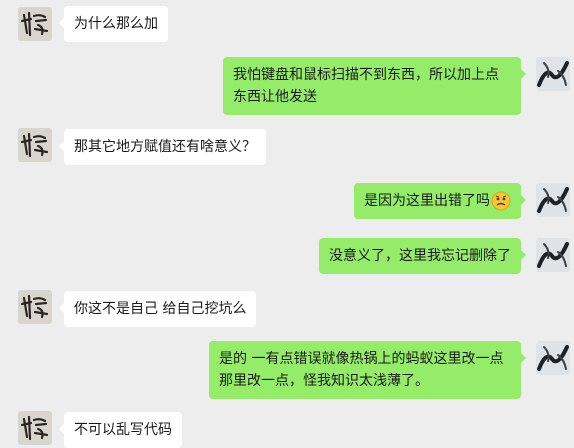 Image resolution: width=574 pixels, height=448 pixels. What do you see at coordinates (361, 370) in the screenshot?
I see `message-text: 是的 一有点错误就像热锅上的蚂蚁这里改一点那里改一点，怪我知识太浅薄了。` at bounding box center [361, 370].